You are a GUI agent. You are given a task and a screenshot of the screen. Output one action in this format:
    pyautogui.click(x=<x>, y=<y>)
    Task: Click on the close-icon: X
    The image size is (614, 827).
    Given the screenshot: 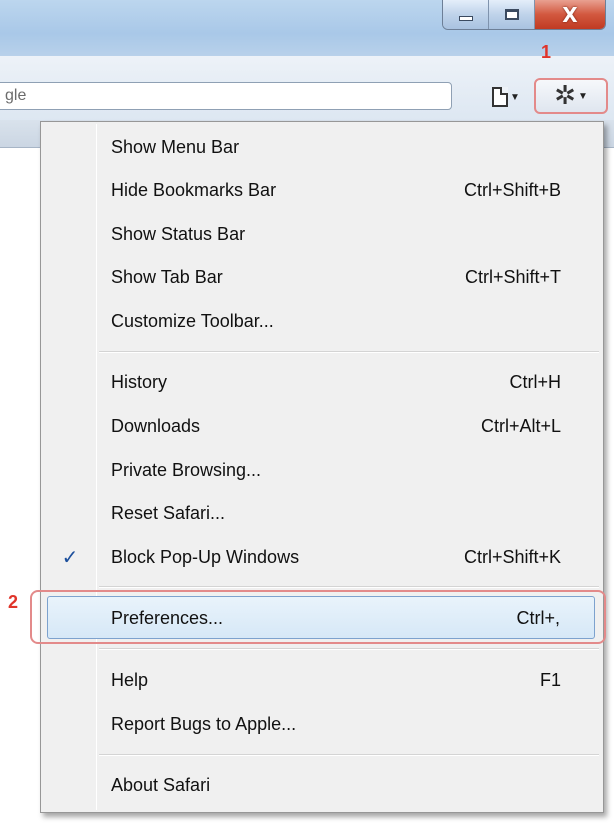 What is the action you would take?
    pyautogui.click(x=570, y=14)
    